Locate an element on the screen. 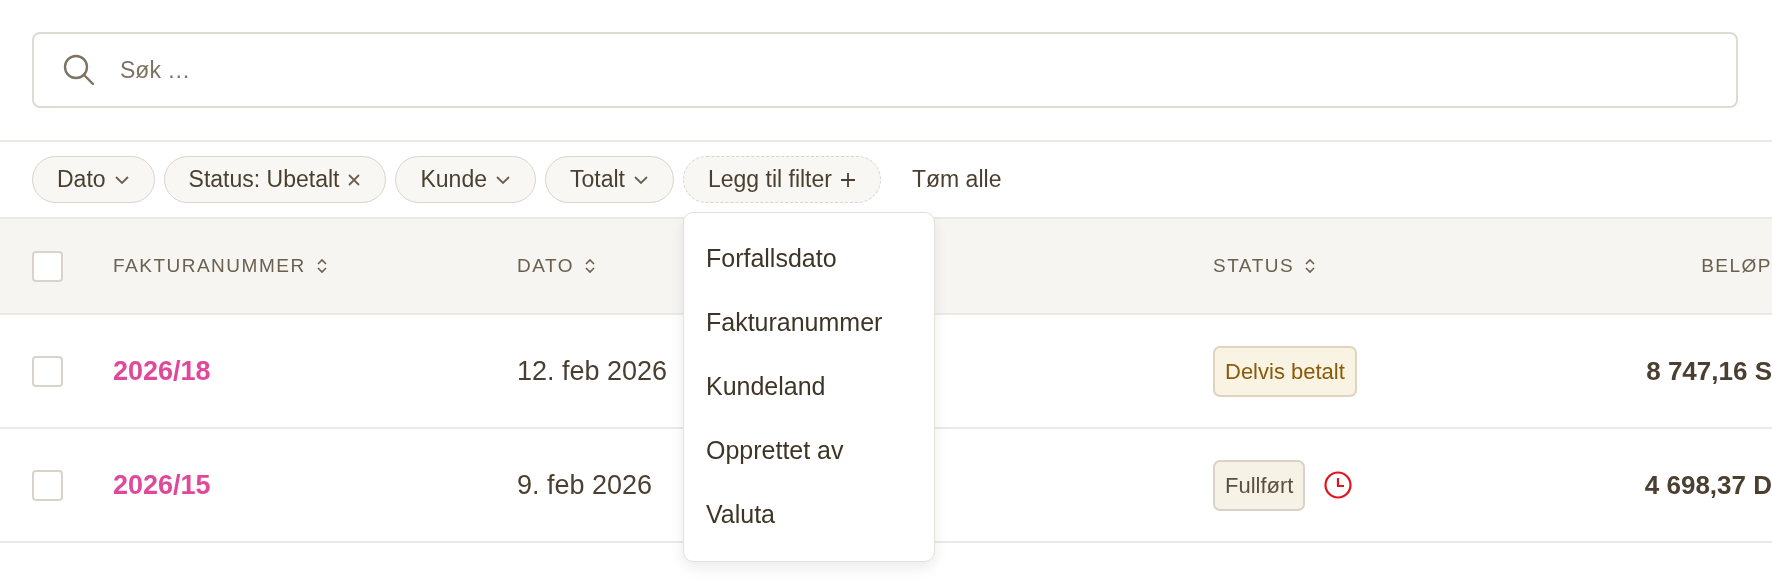 The width and height of the screenshot is (1772, 580). menu-item: Opprettet av is located at coordinates (808, 451).